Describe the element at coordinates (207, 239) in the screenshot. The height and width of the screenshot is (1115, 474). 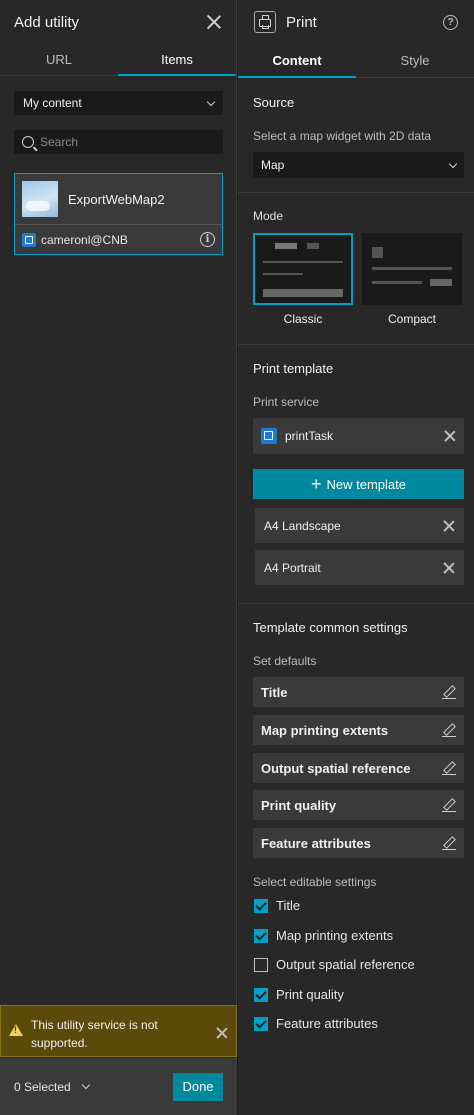
I see `info-icon: i` at that location.